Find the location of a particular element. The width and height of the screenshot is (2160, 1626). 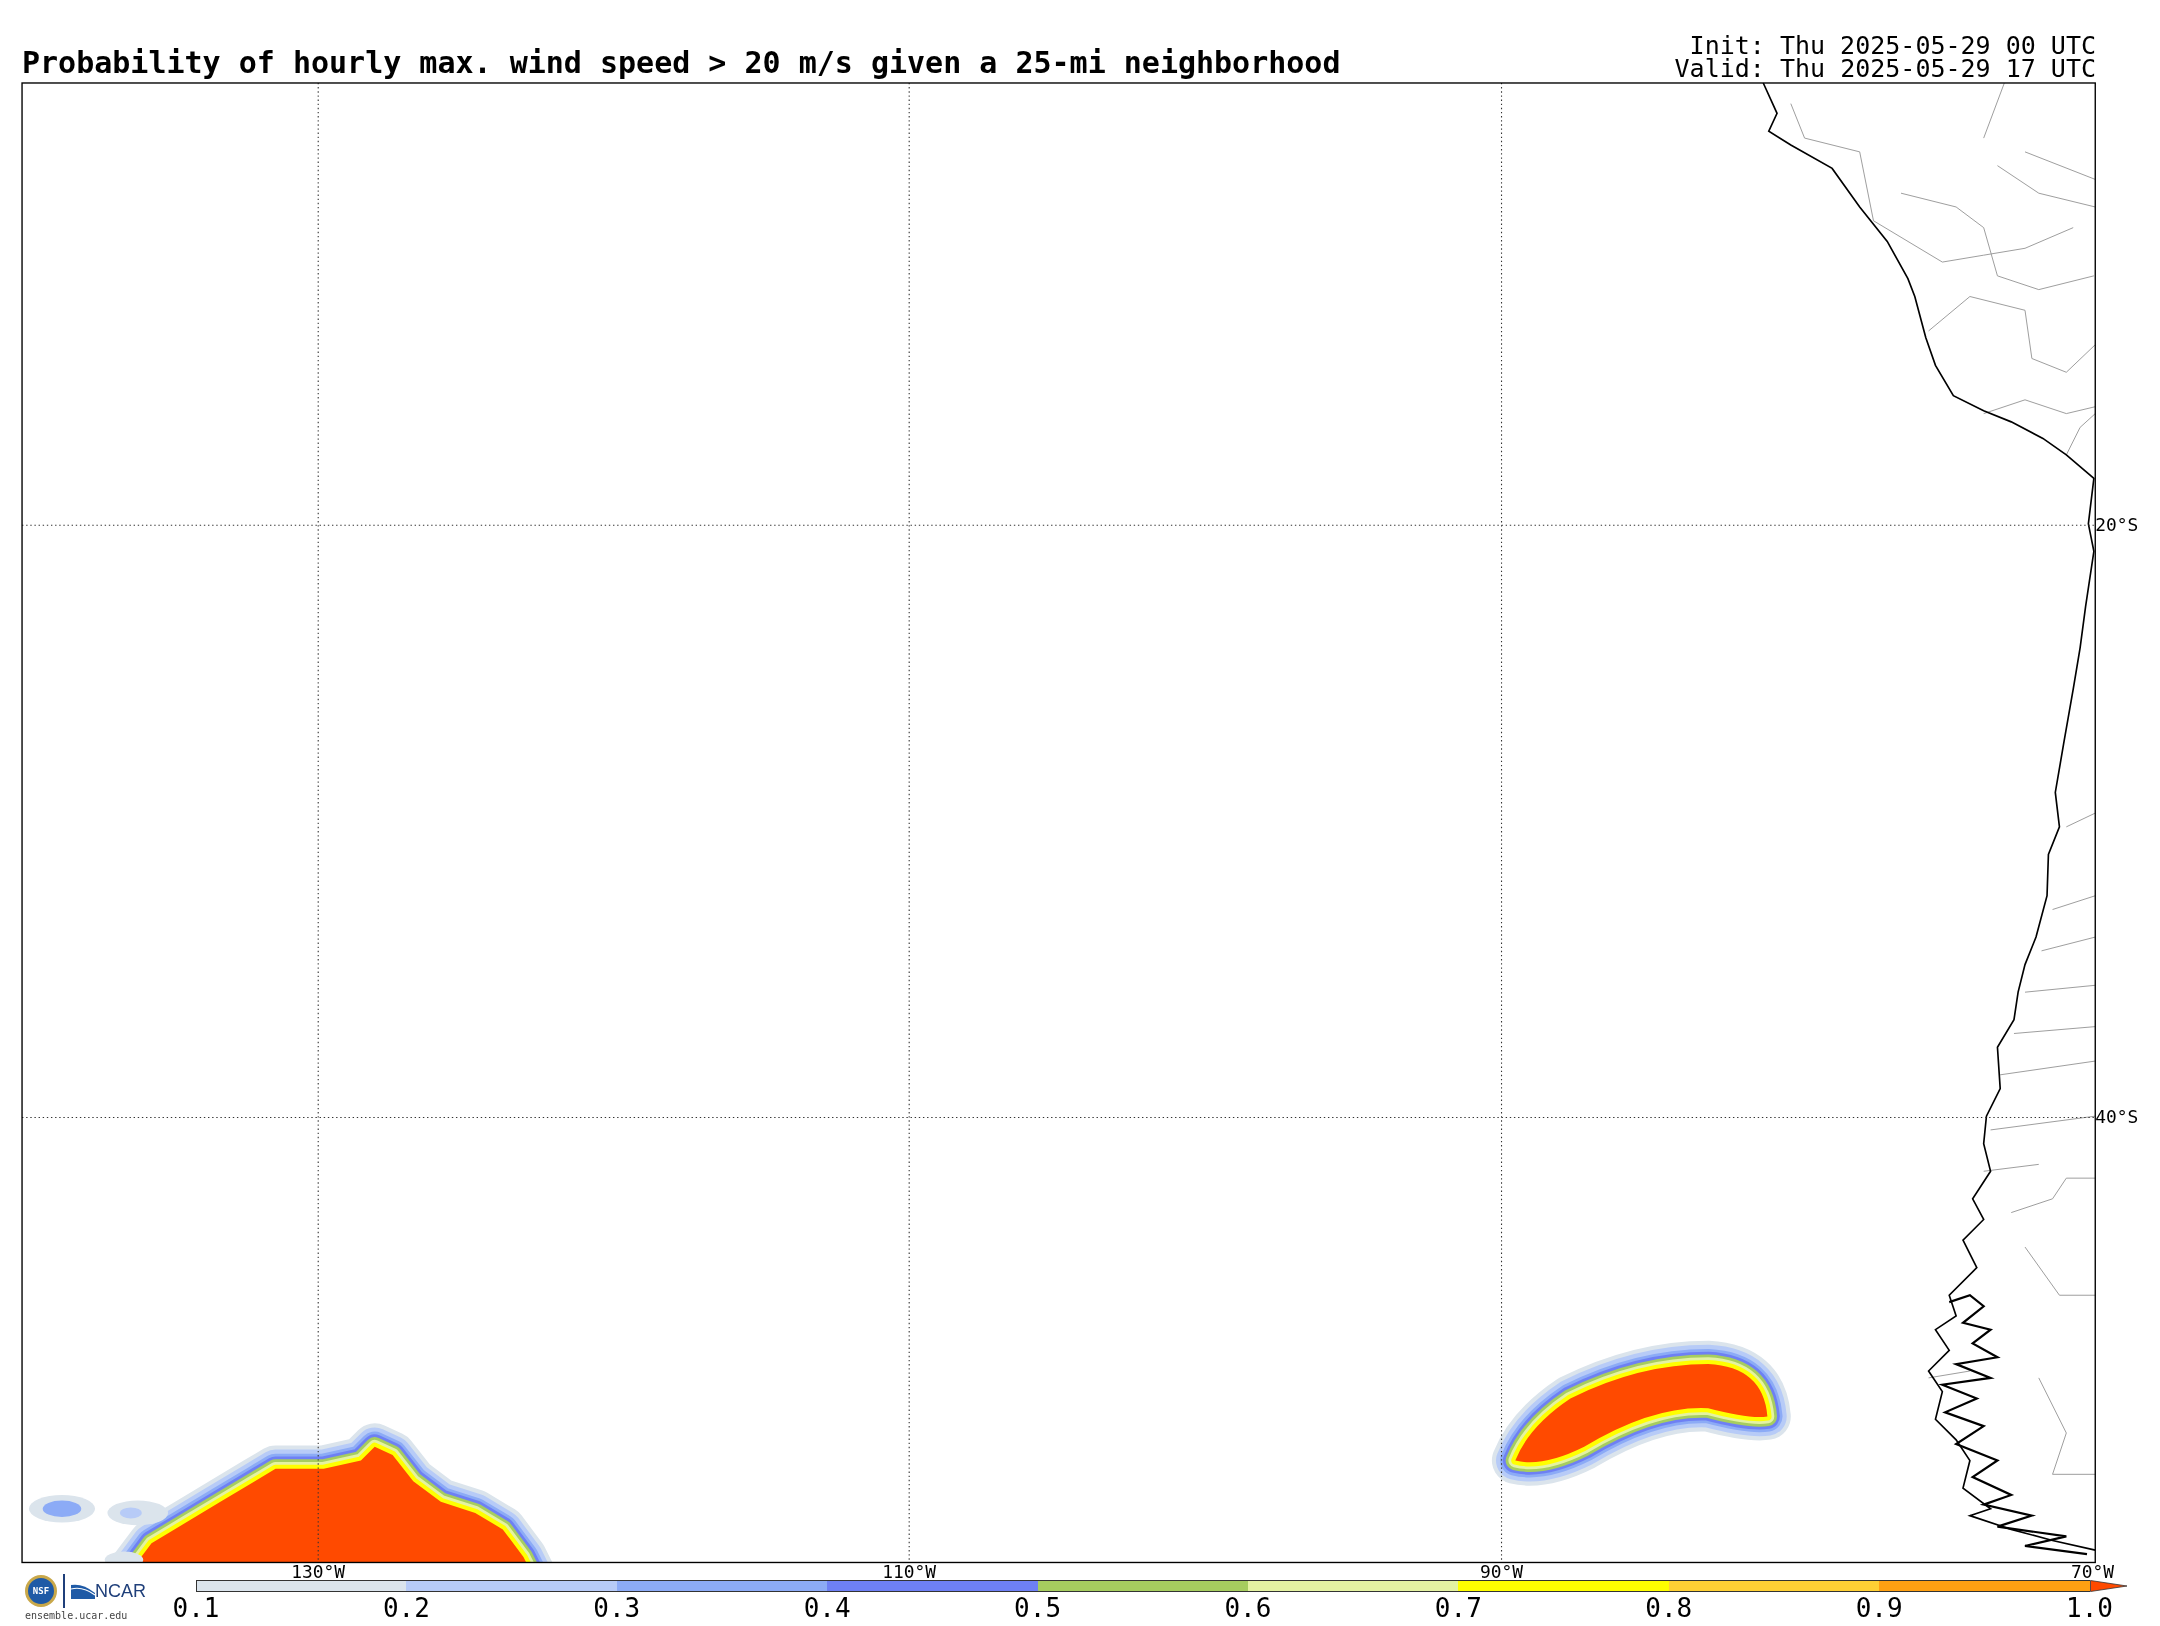

colorbar-tick-label: 0.5 is located at coordinates (1038, 1608).